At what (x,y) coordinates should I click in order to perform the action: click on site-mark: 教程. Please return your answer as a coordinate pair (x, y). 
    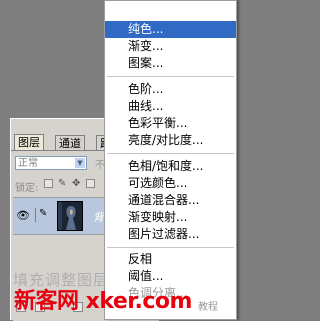
    Looking at the image, I should click on (208, 307).